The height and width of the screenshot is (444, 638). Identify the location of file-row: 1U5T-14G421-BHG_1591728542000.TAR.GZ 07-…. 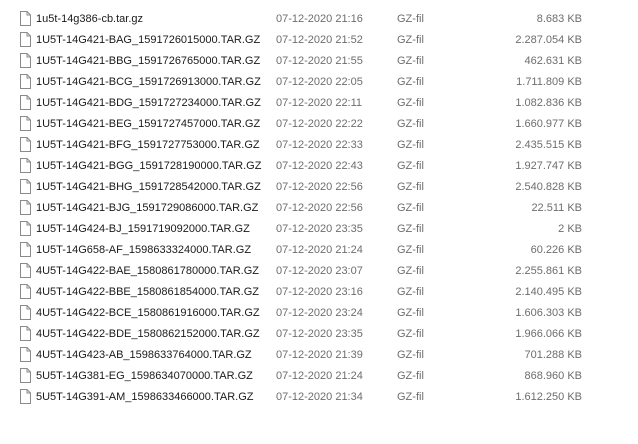
(319, 187).